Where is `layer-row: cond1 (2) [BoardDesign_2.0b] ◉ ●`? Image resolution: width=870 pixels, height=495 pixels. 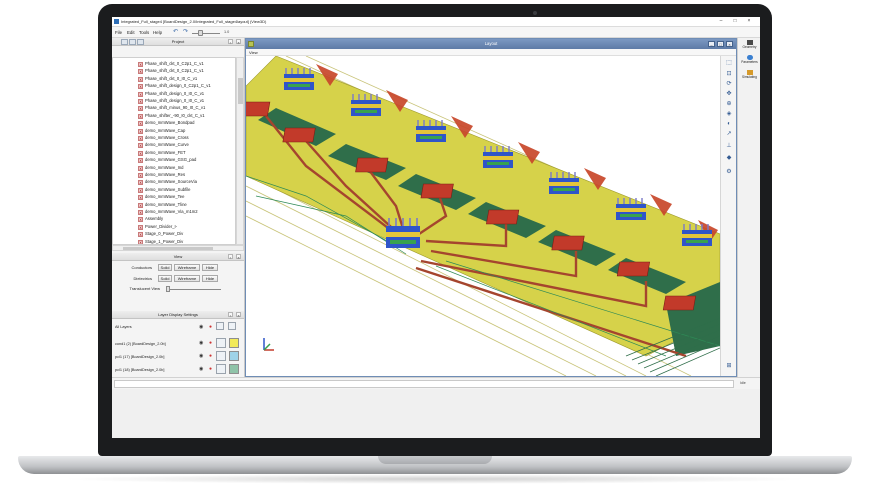 layer-row: cond1 (2) [BoardDesign_2.0b] ◉ ● is located at coordinates (178, 344).